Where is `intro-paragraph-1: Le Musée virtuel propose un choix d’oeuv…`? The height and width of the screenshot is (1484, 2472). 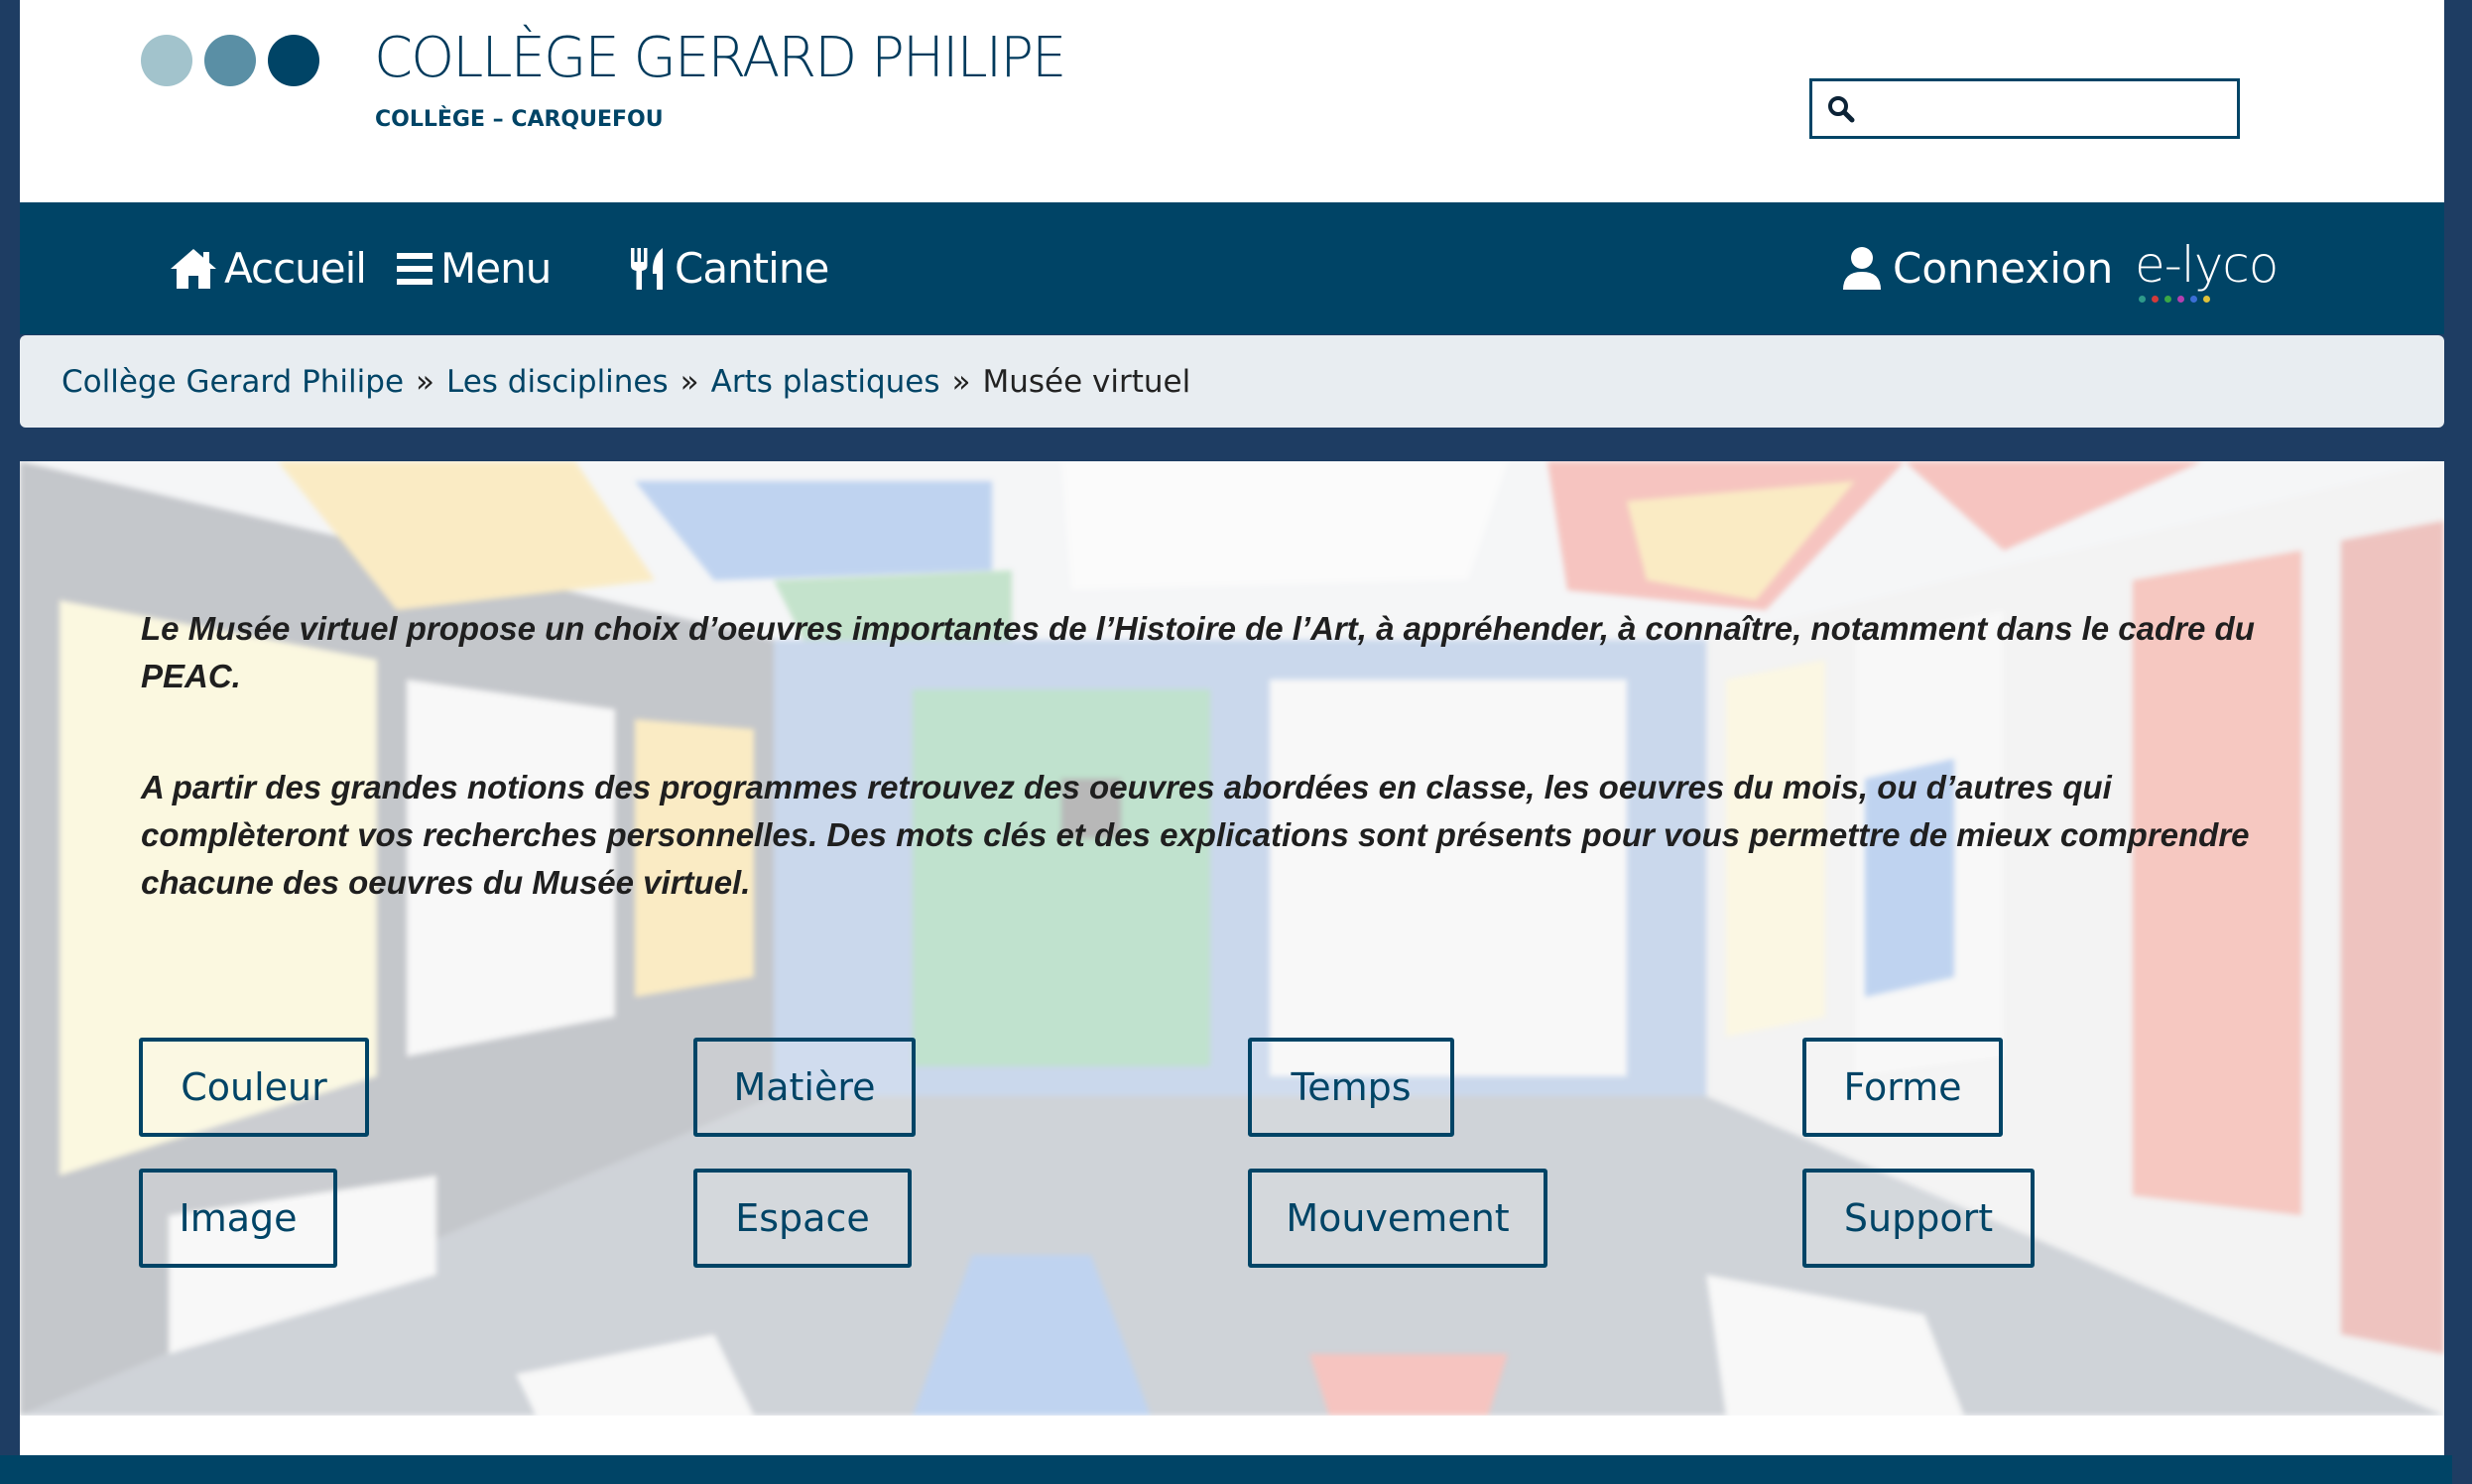
intro-paragraph-1: Le Musée virtuel propose un choix d’oeuv… is located at coordinates (1198, 652).